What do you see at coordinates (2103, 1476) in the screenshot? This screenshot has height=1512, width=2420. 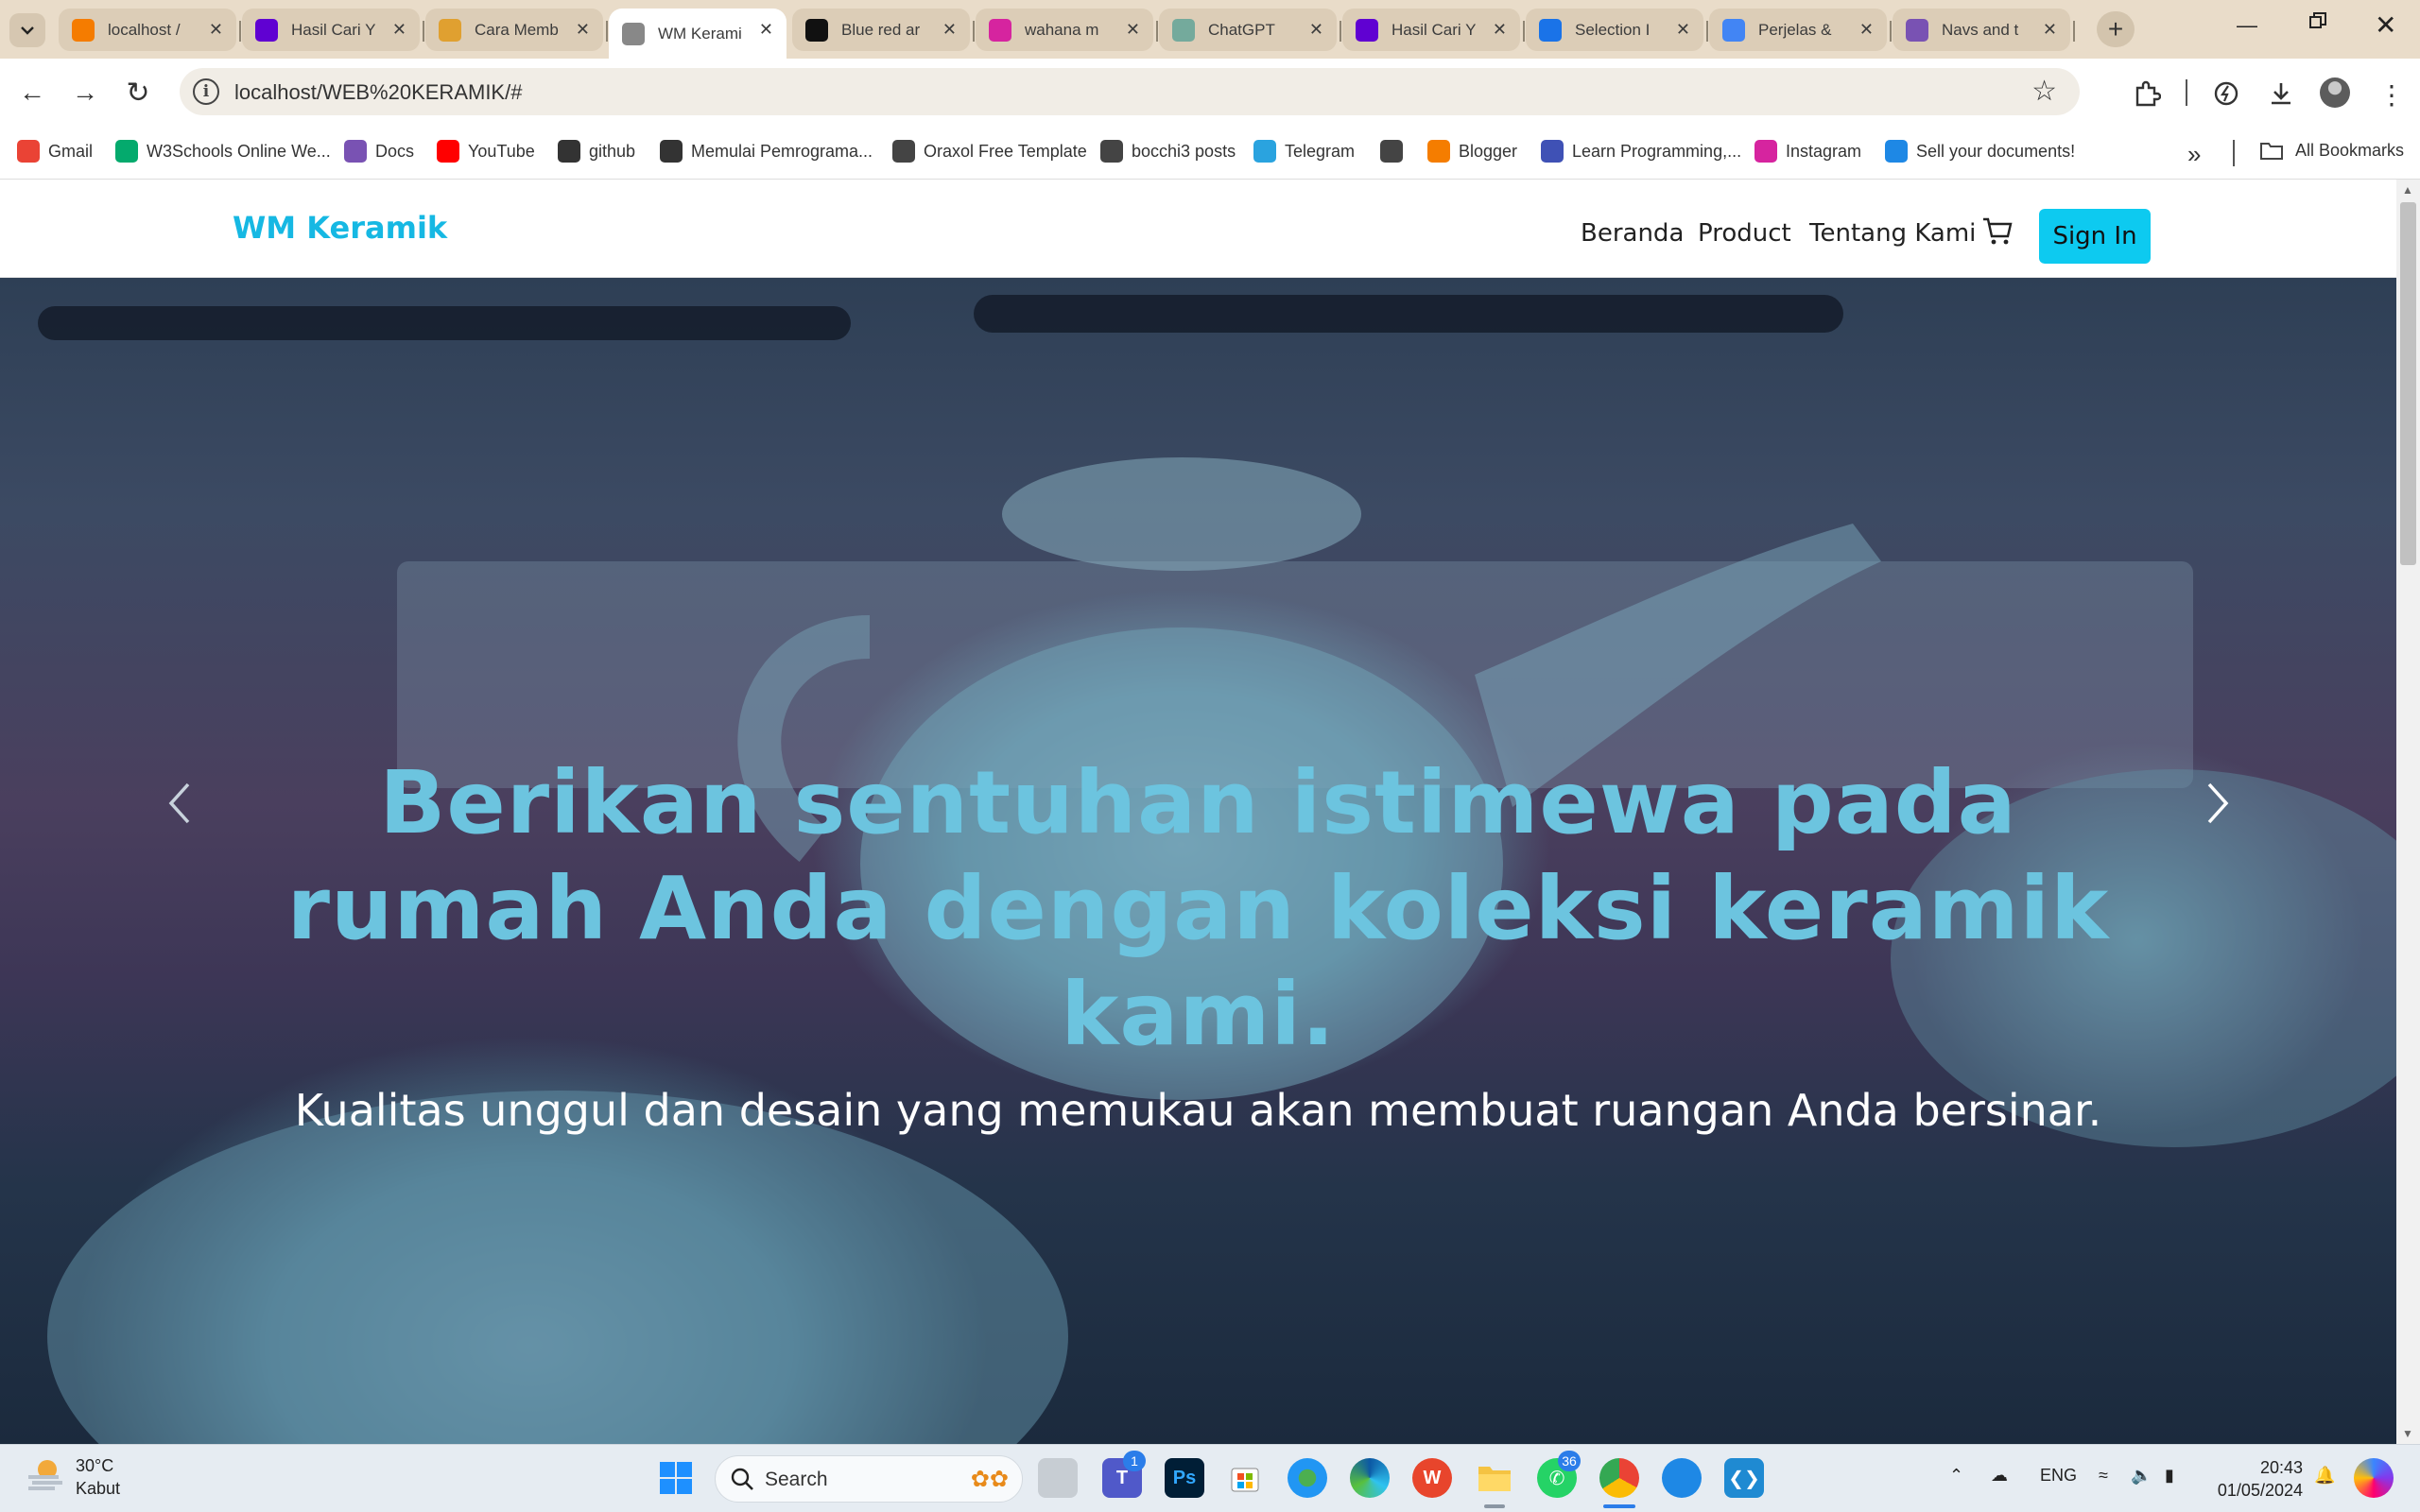 I see `wifi-icon: ≈` at bounding box center [2103, 1476].